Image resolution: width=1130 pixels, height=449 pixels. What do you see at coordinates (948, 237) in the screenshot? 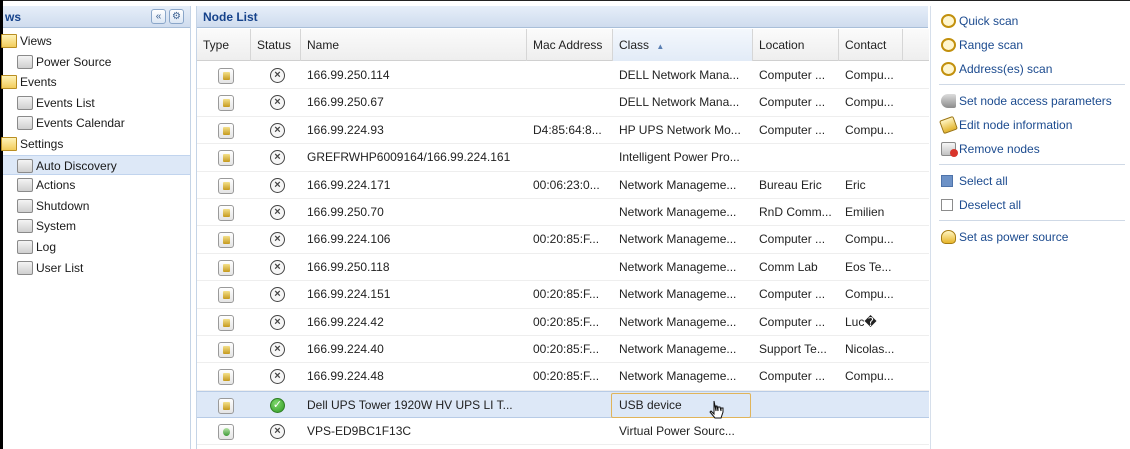
I see `power-source-icon` at bounding box center [948, 237].